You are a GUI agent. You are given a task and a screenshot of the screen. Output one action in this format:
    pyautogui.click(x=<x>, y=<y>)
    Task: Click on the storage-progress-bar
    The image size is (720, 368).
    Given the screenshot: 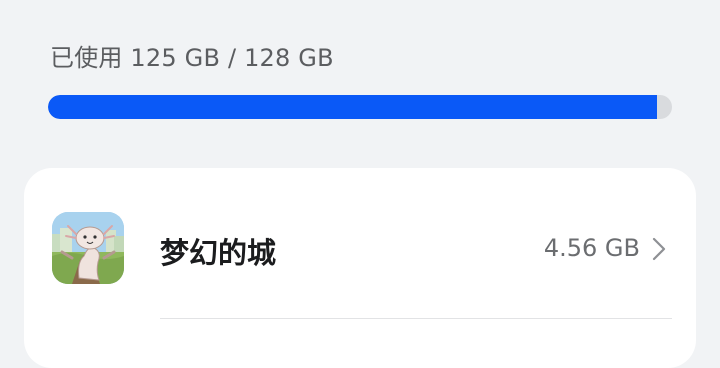 What is the action you would take?
    pyautogui.click(x=360, y=107)
    